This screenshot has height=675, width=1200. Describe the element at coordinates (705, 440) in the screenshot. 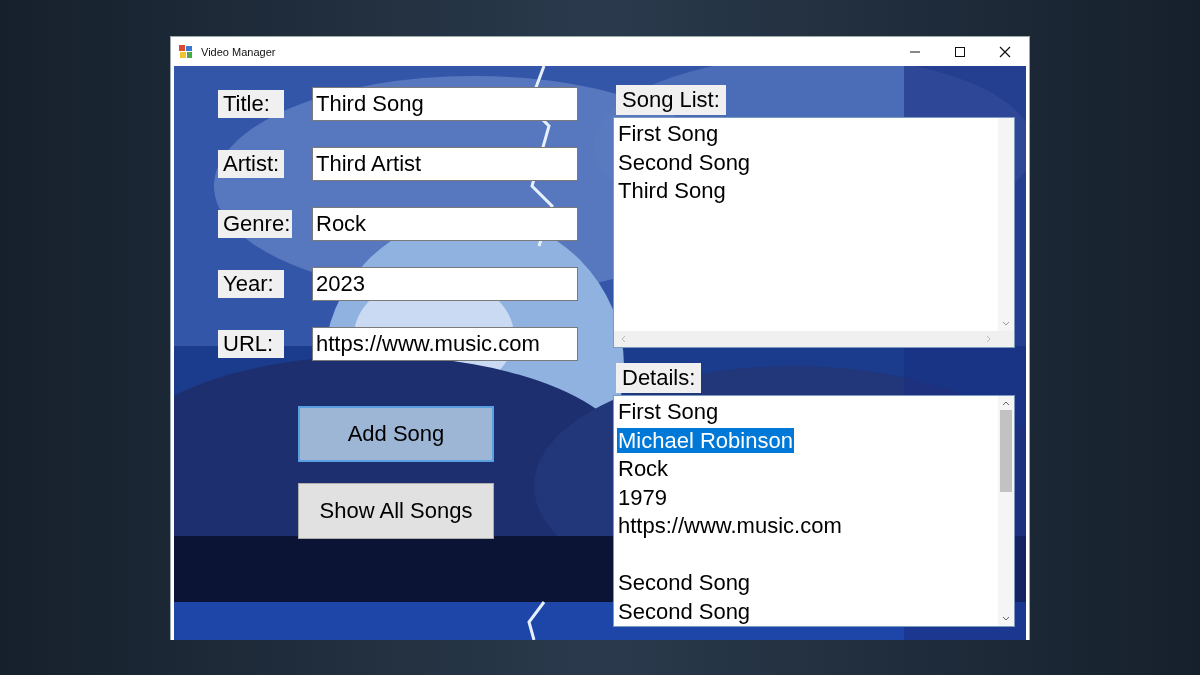

I see `list-item: Michael Robinson` at that location.